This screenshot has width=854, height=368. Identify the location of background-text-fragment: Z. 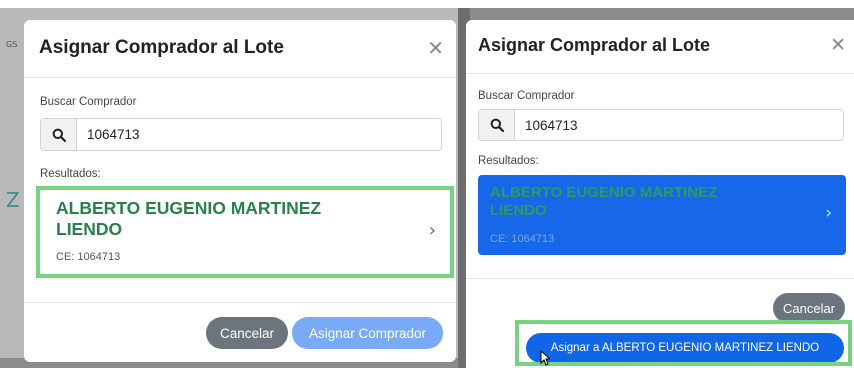
(13, 200).